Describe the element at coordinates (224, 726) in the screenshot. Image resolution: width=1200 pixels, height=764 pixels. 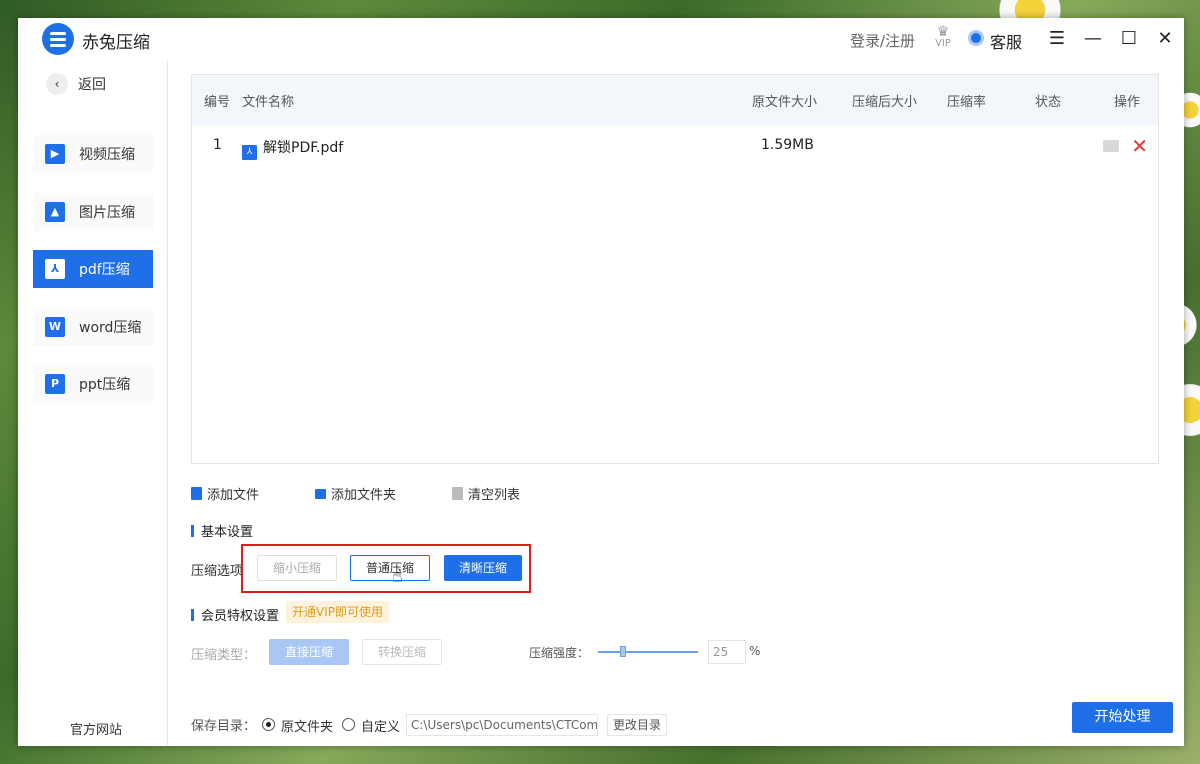
I see `save-dir-label: 保存目录：` at that location.